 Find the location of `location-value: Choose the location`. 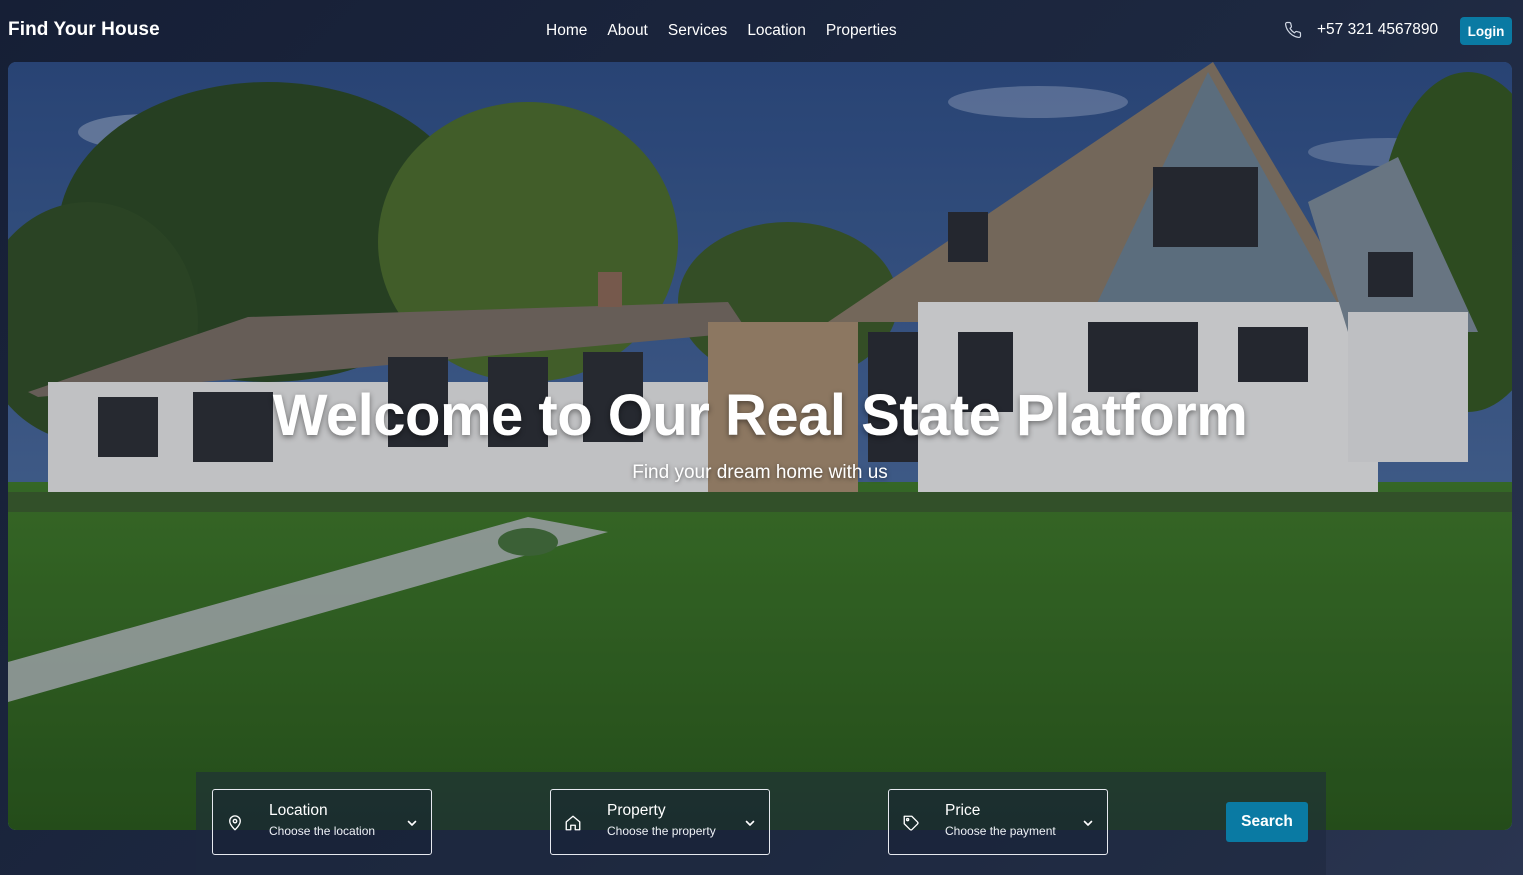

location-value: Choose the location is located at coordinates (322, 831).